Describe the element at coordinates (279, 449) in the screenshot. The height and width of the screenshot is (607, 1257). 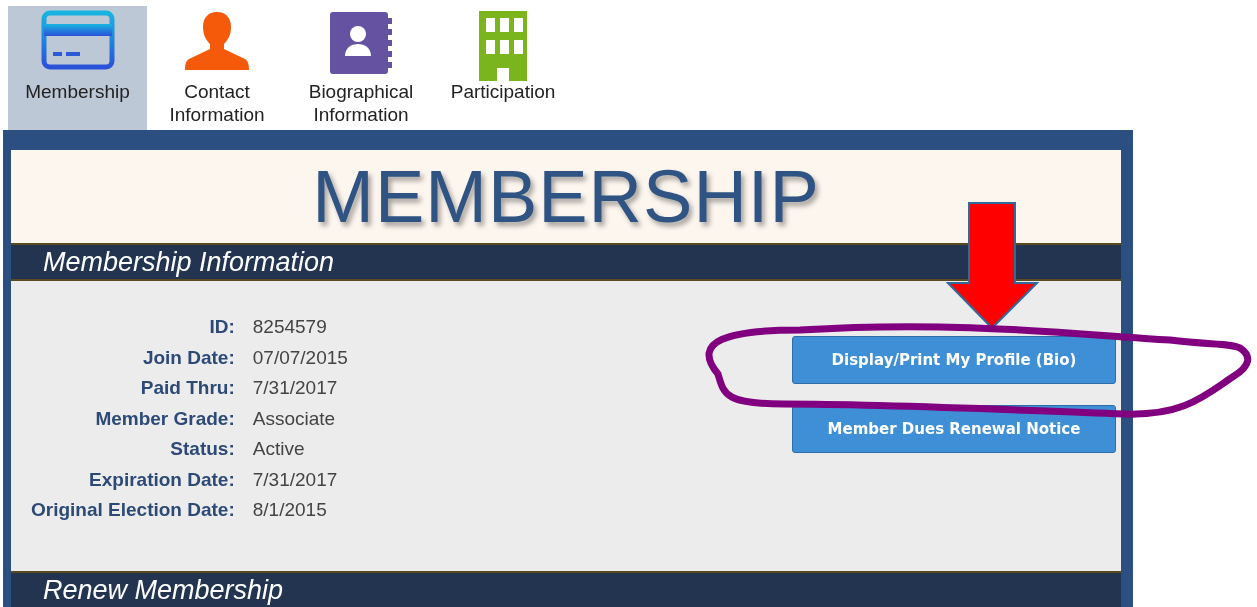
I see `field-value: Active` at that location.